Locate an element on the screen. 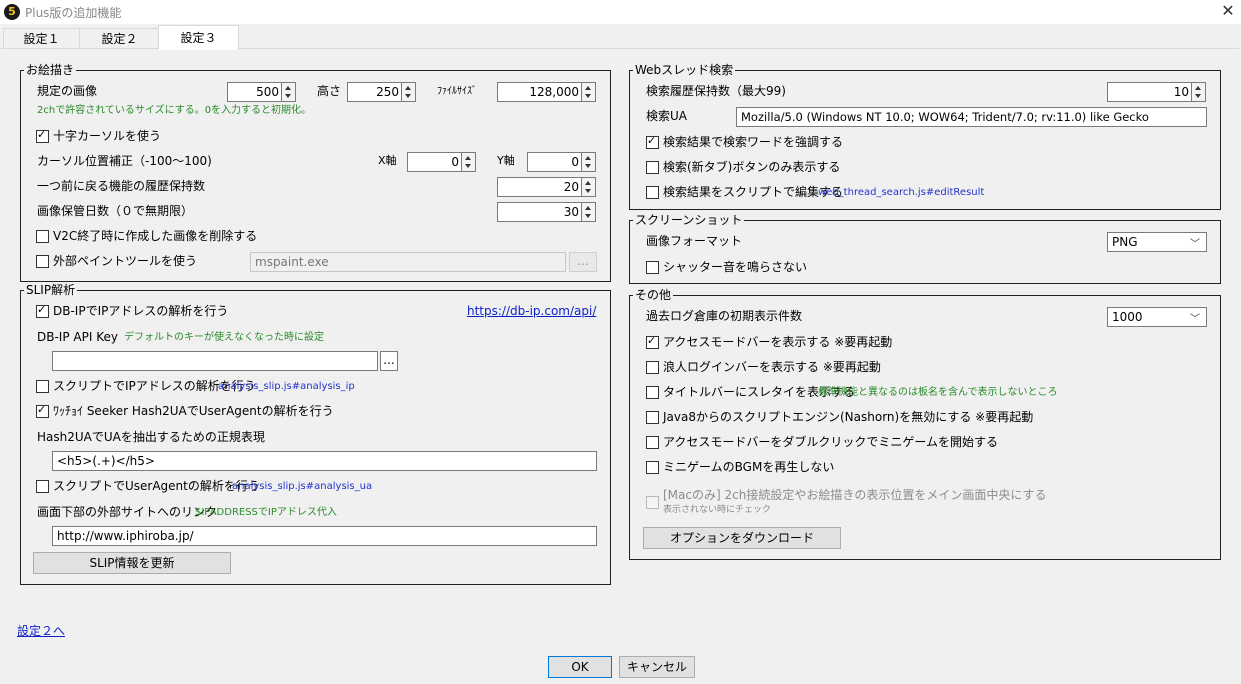 This screenshot has height=684, width=1241. script-ip-checkbox is located at coordinates (42, 386).